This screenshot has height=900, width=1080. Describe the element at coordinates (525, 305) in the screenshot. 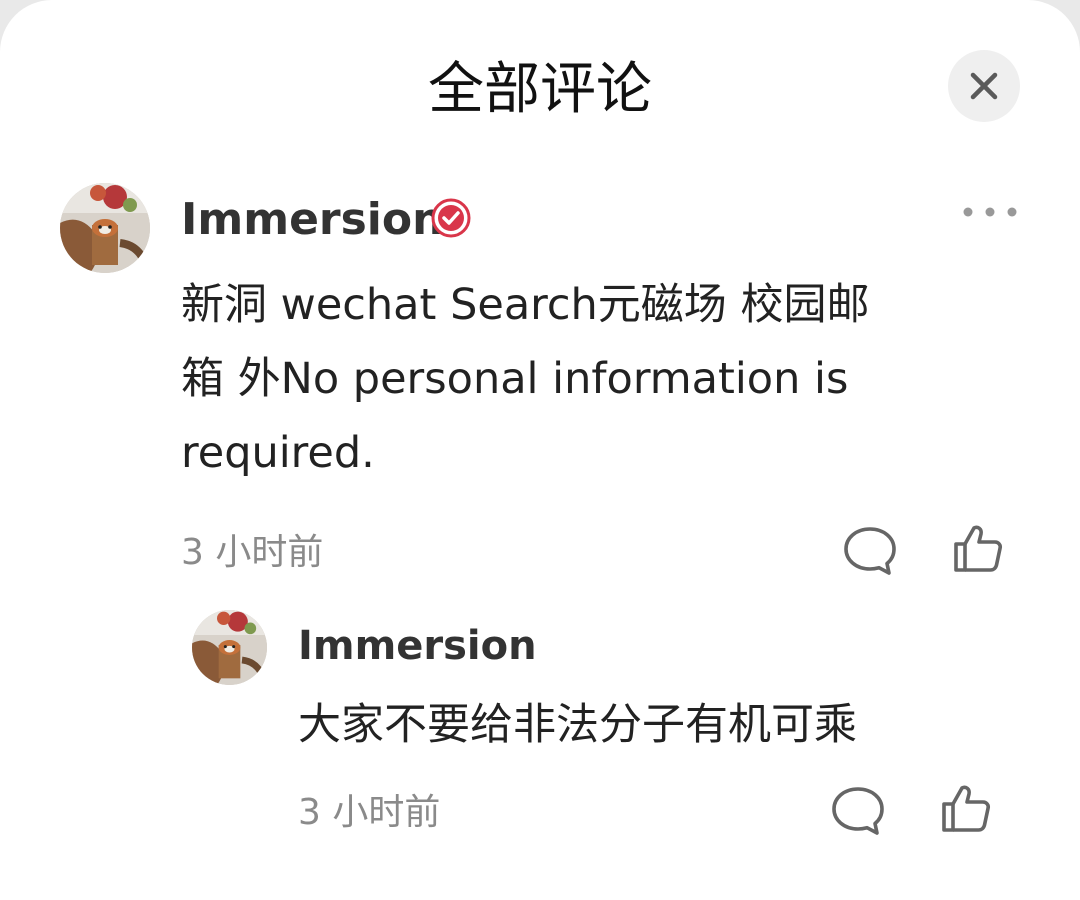

I see `comment-text-line: 新洞 wechat Search元磁场 校园邮` at that location.